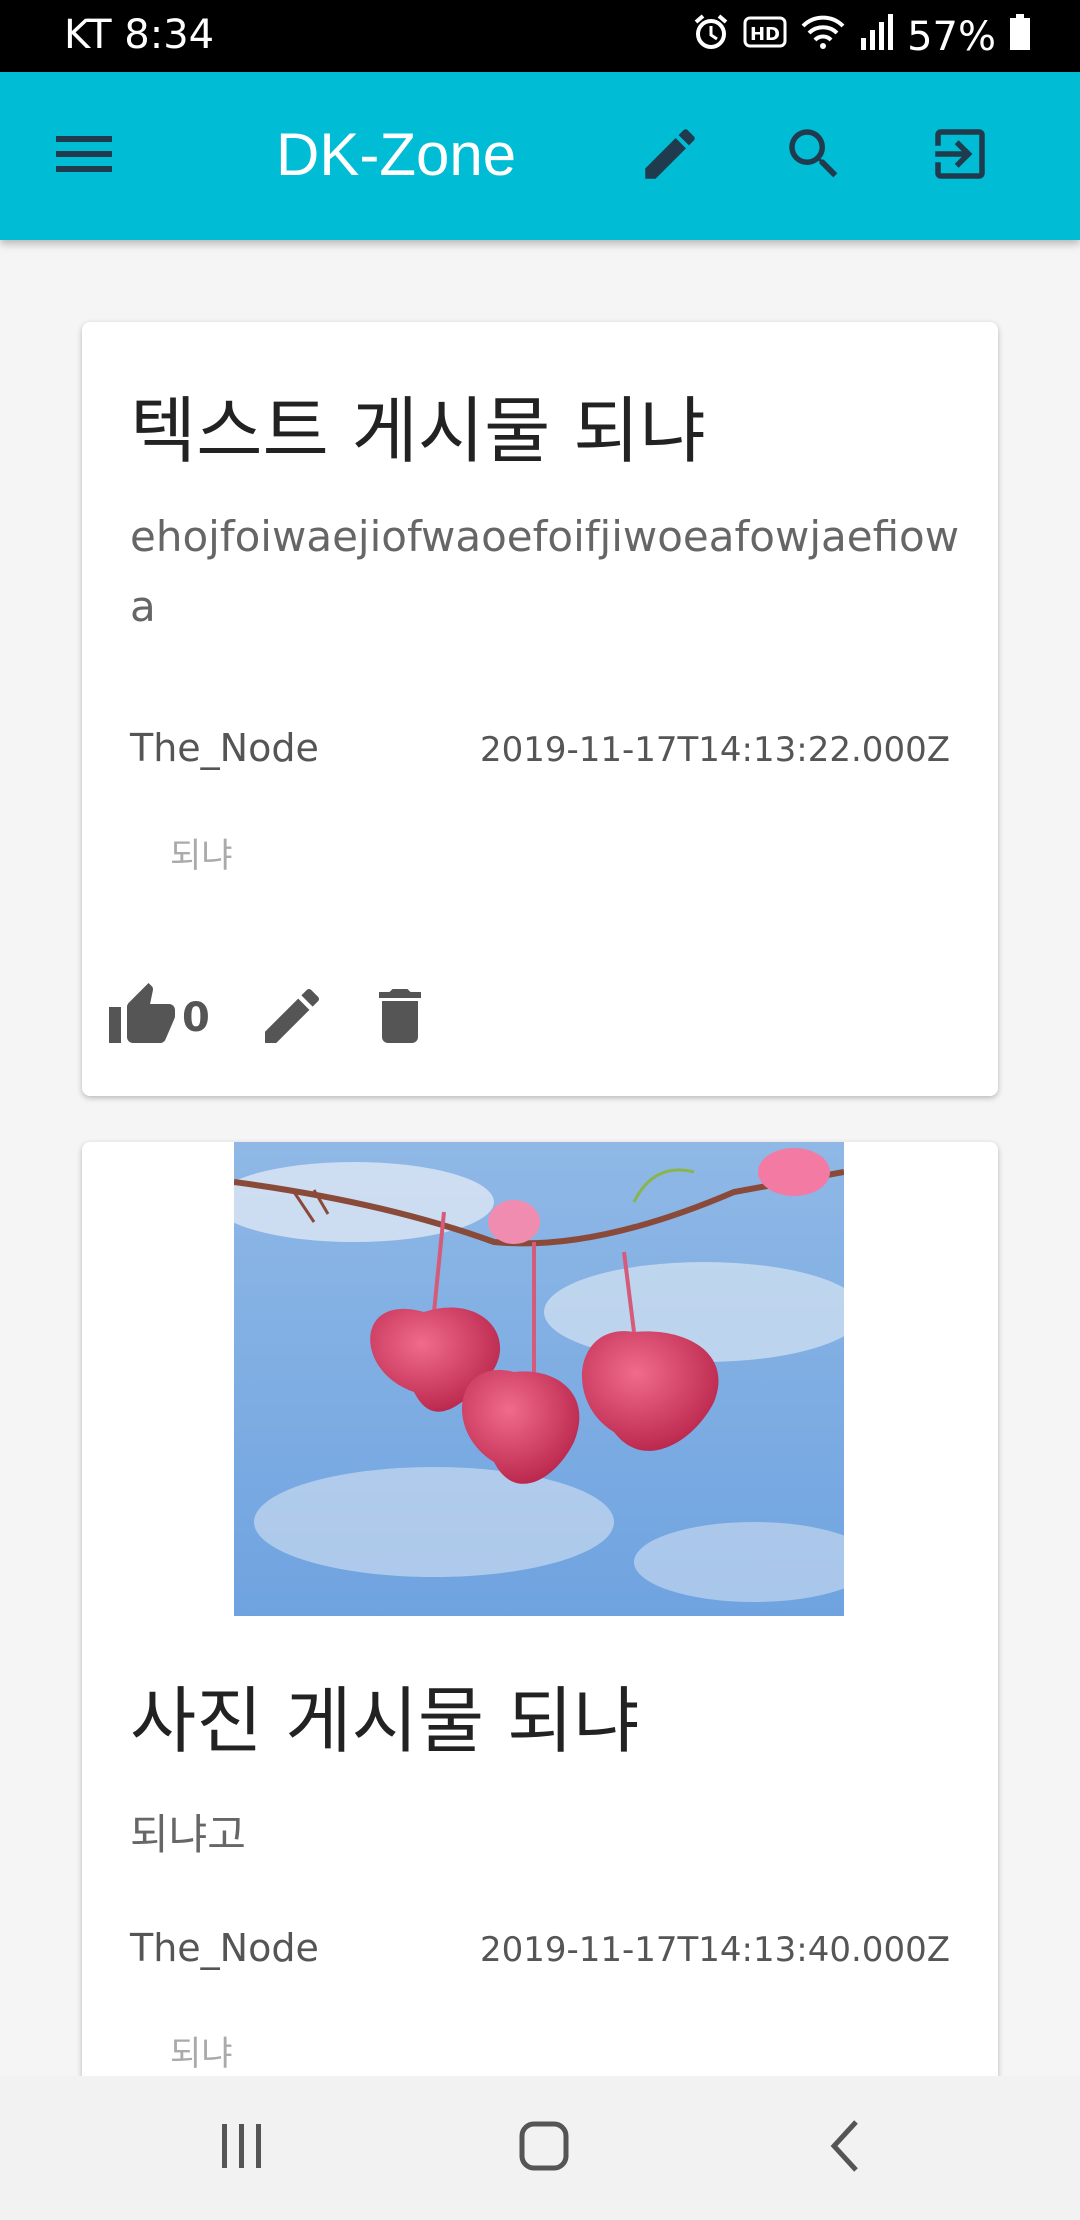 This screenshot has width=1080, height=2220. I want to click on status-icons: HD 57%, so click(861, 37).